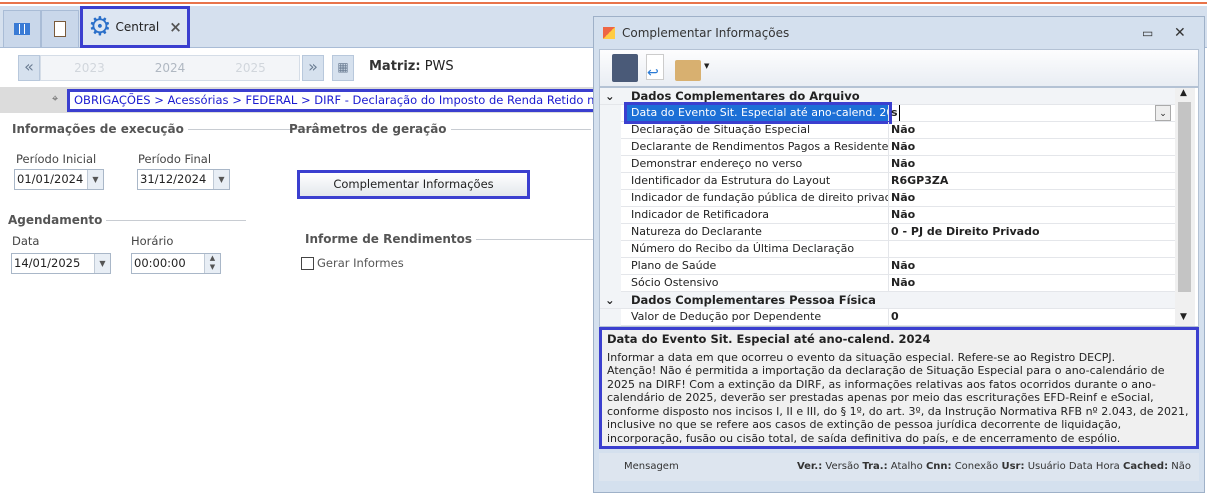 This screenshot has height=501, width=1207. What do you see at coordinates (895, 316) in the screenshot?
I see `property-value: 0` at bounding box center [895, 316].